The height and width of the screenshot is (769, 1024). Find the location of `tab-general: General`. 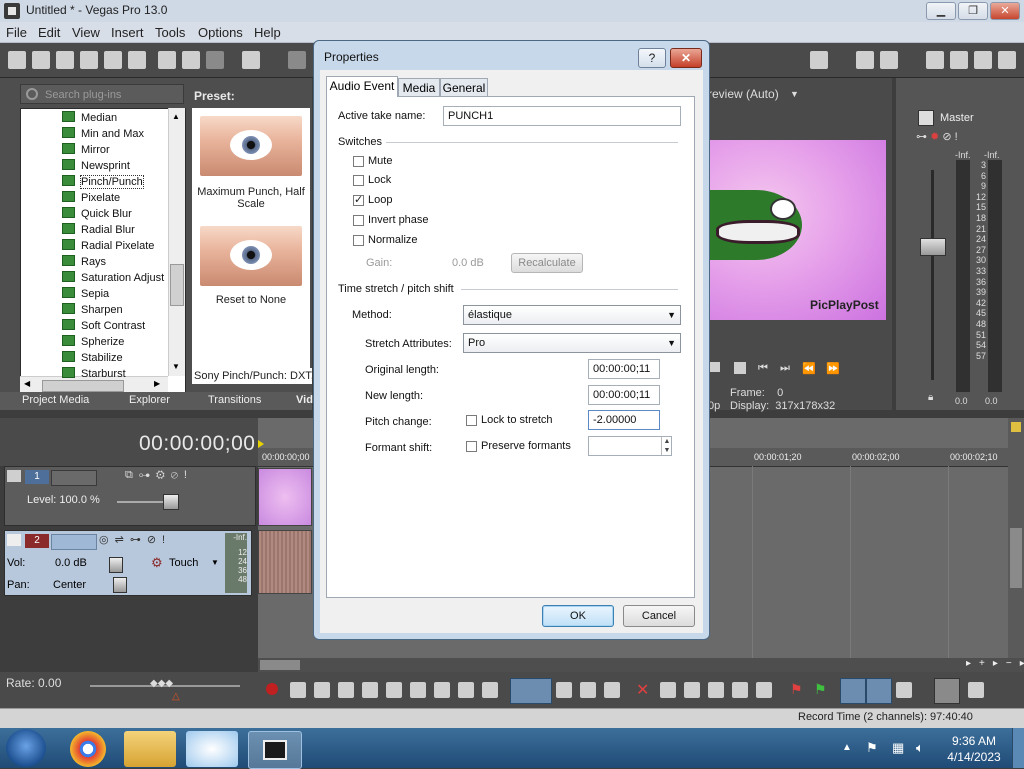

tab-general: General is located at coordinates (464, 87).